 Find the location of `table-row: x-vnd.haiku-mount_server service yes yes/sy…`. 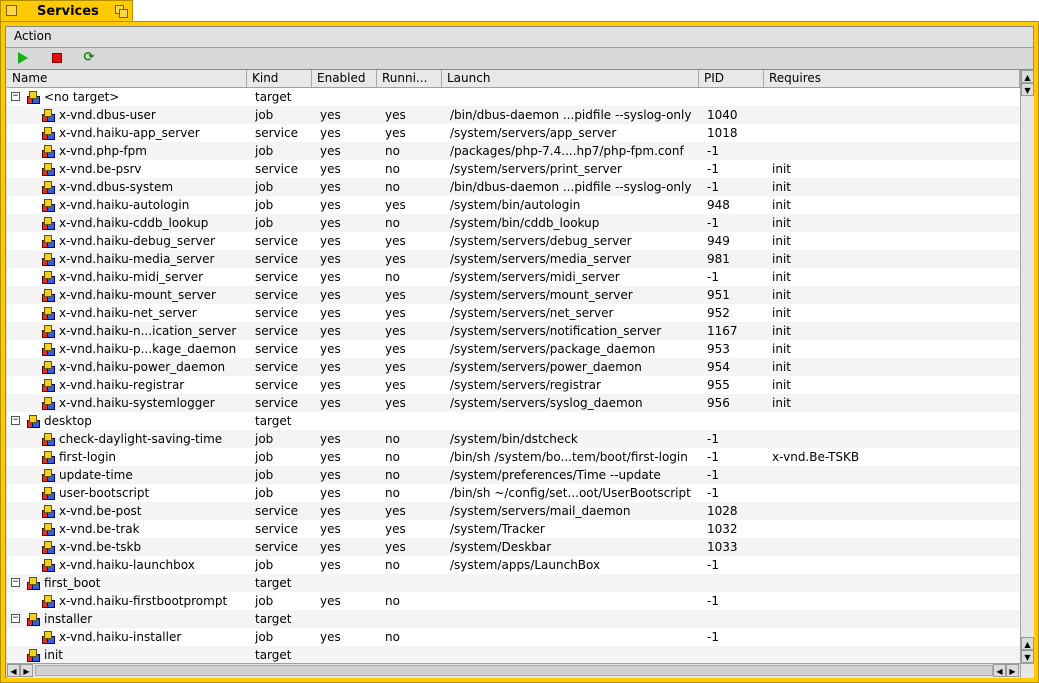

table-row: x-vnd.haiku-mount_server service yes yes/sy… is located at coordinates (513, 295).